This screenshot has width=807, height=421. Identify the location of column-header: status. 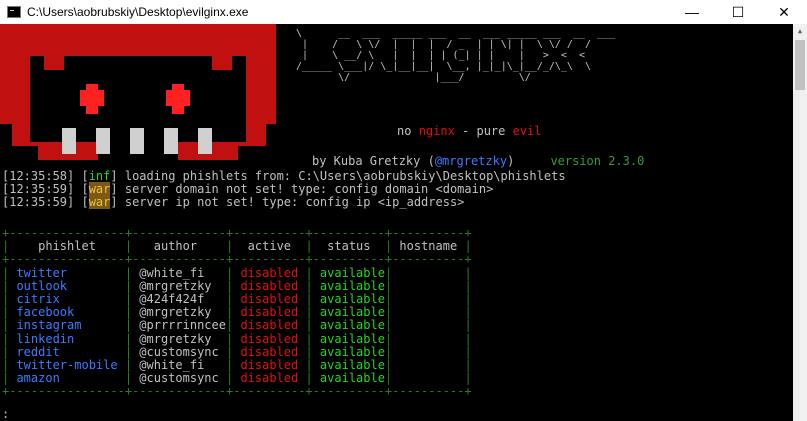
(348, 246).